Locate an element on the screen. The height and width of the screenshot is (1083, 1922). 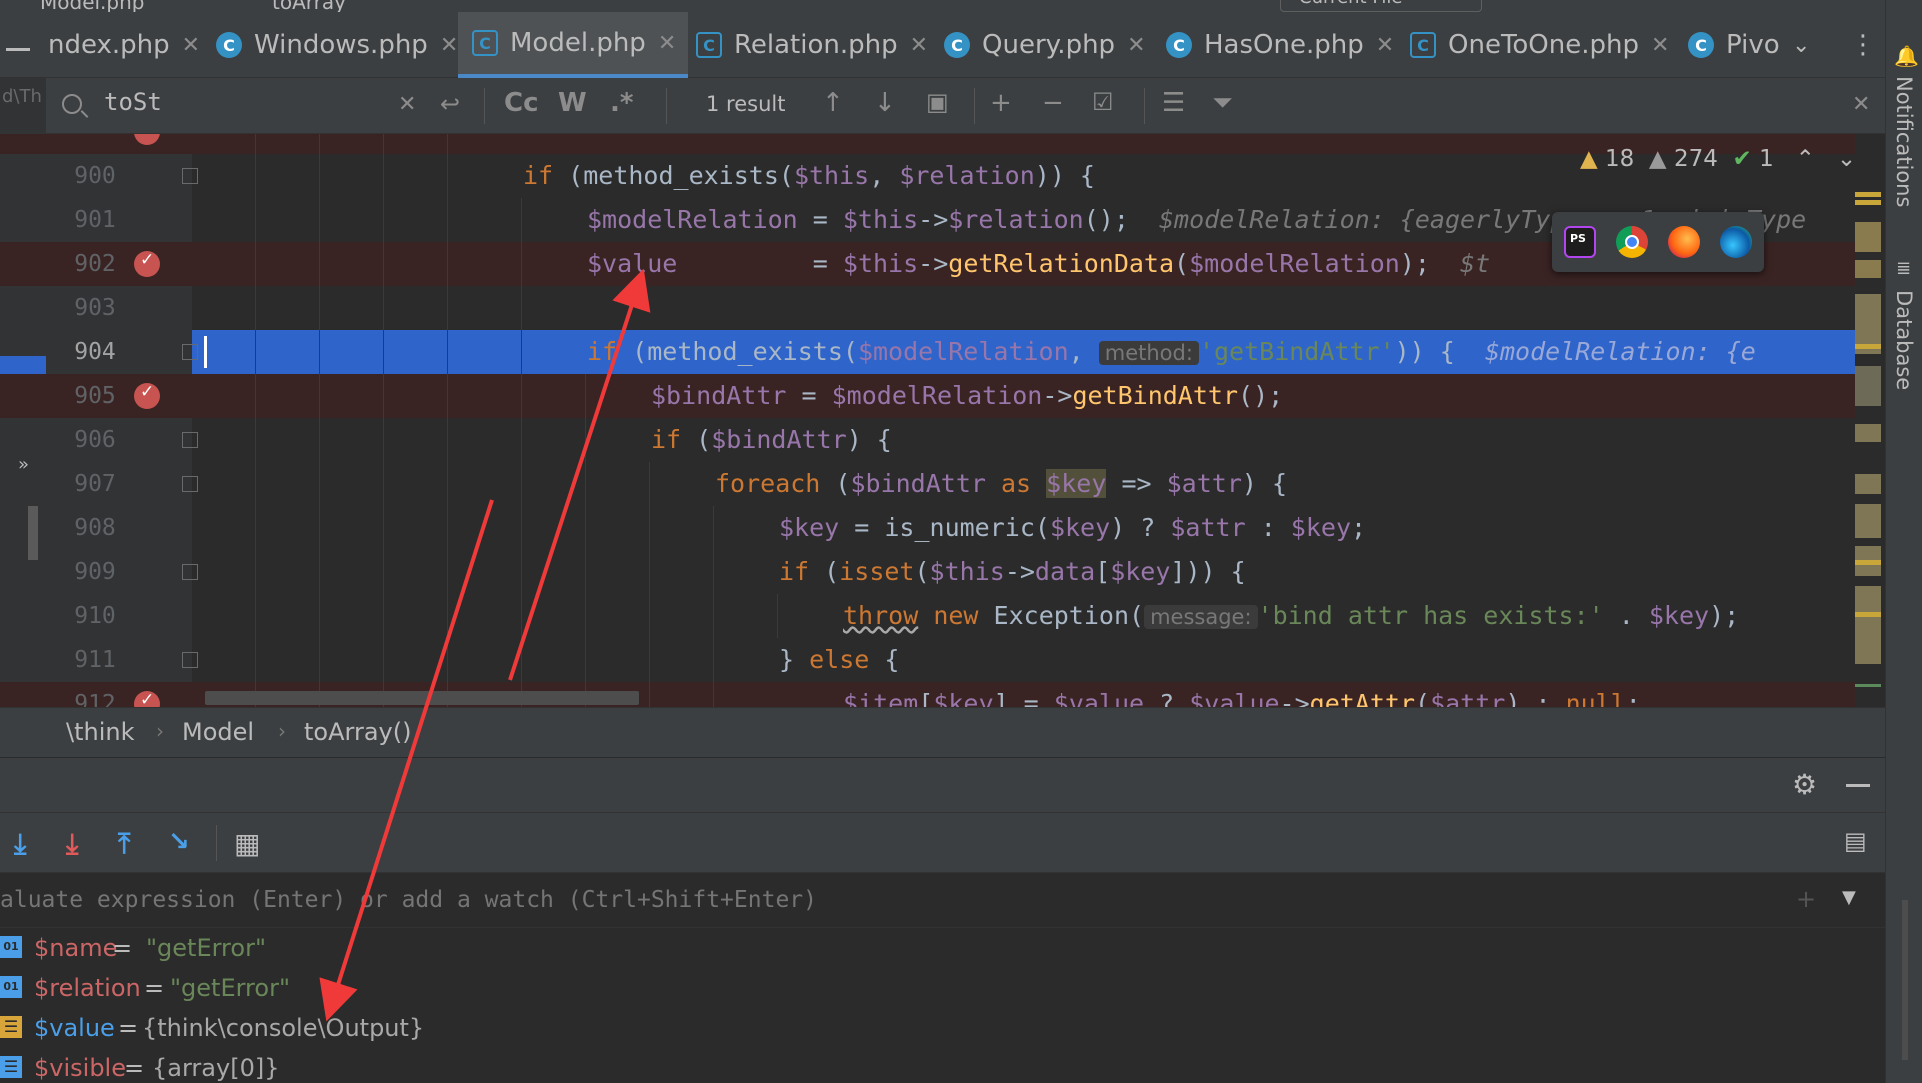
tab-pivot: C Pivo is located at coordinates (1734, 45).